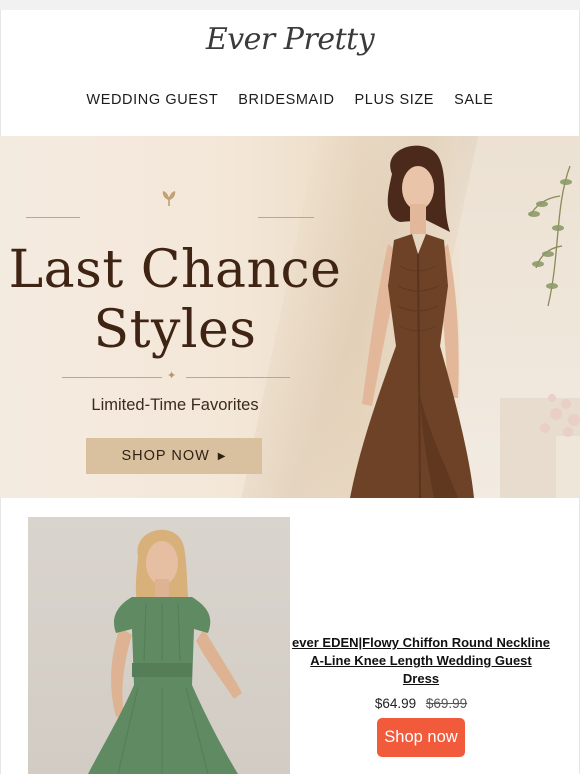 The height and width of the screenshot is (774, 580). Describe the element at coordinates (473, 100) in the screenshot. I see `nav-item-sale: SALE` at that location.